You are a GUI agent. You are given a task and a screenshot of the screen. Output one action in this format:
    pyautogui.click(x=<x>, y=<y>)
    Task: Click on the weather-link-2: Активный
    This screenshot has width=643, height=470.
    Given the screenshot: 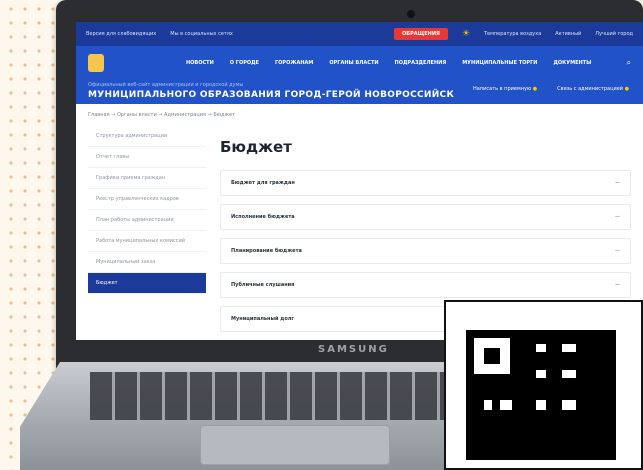 What is the action you would take?
    pyautogui.click(x=568, y=34)
    